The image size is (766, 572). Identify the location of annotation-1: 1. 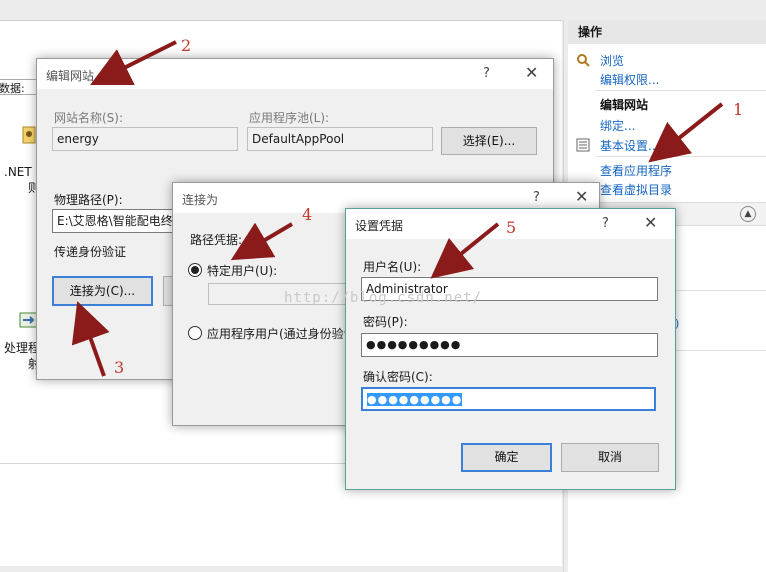
(738, 109).